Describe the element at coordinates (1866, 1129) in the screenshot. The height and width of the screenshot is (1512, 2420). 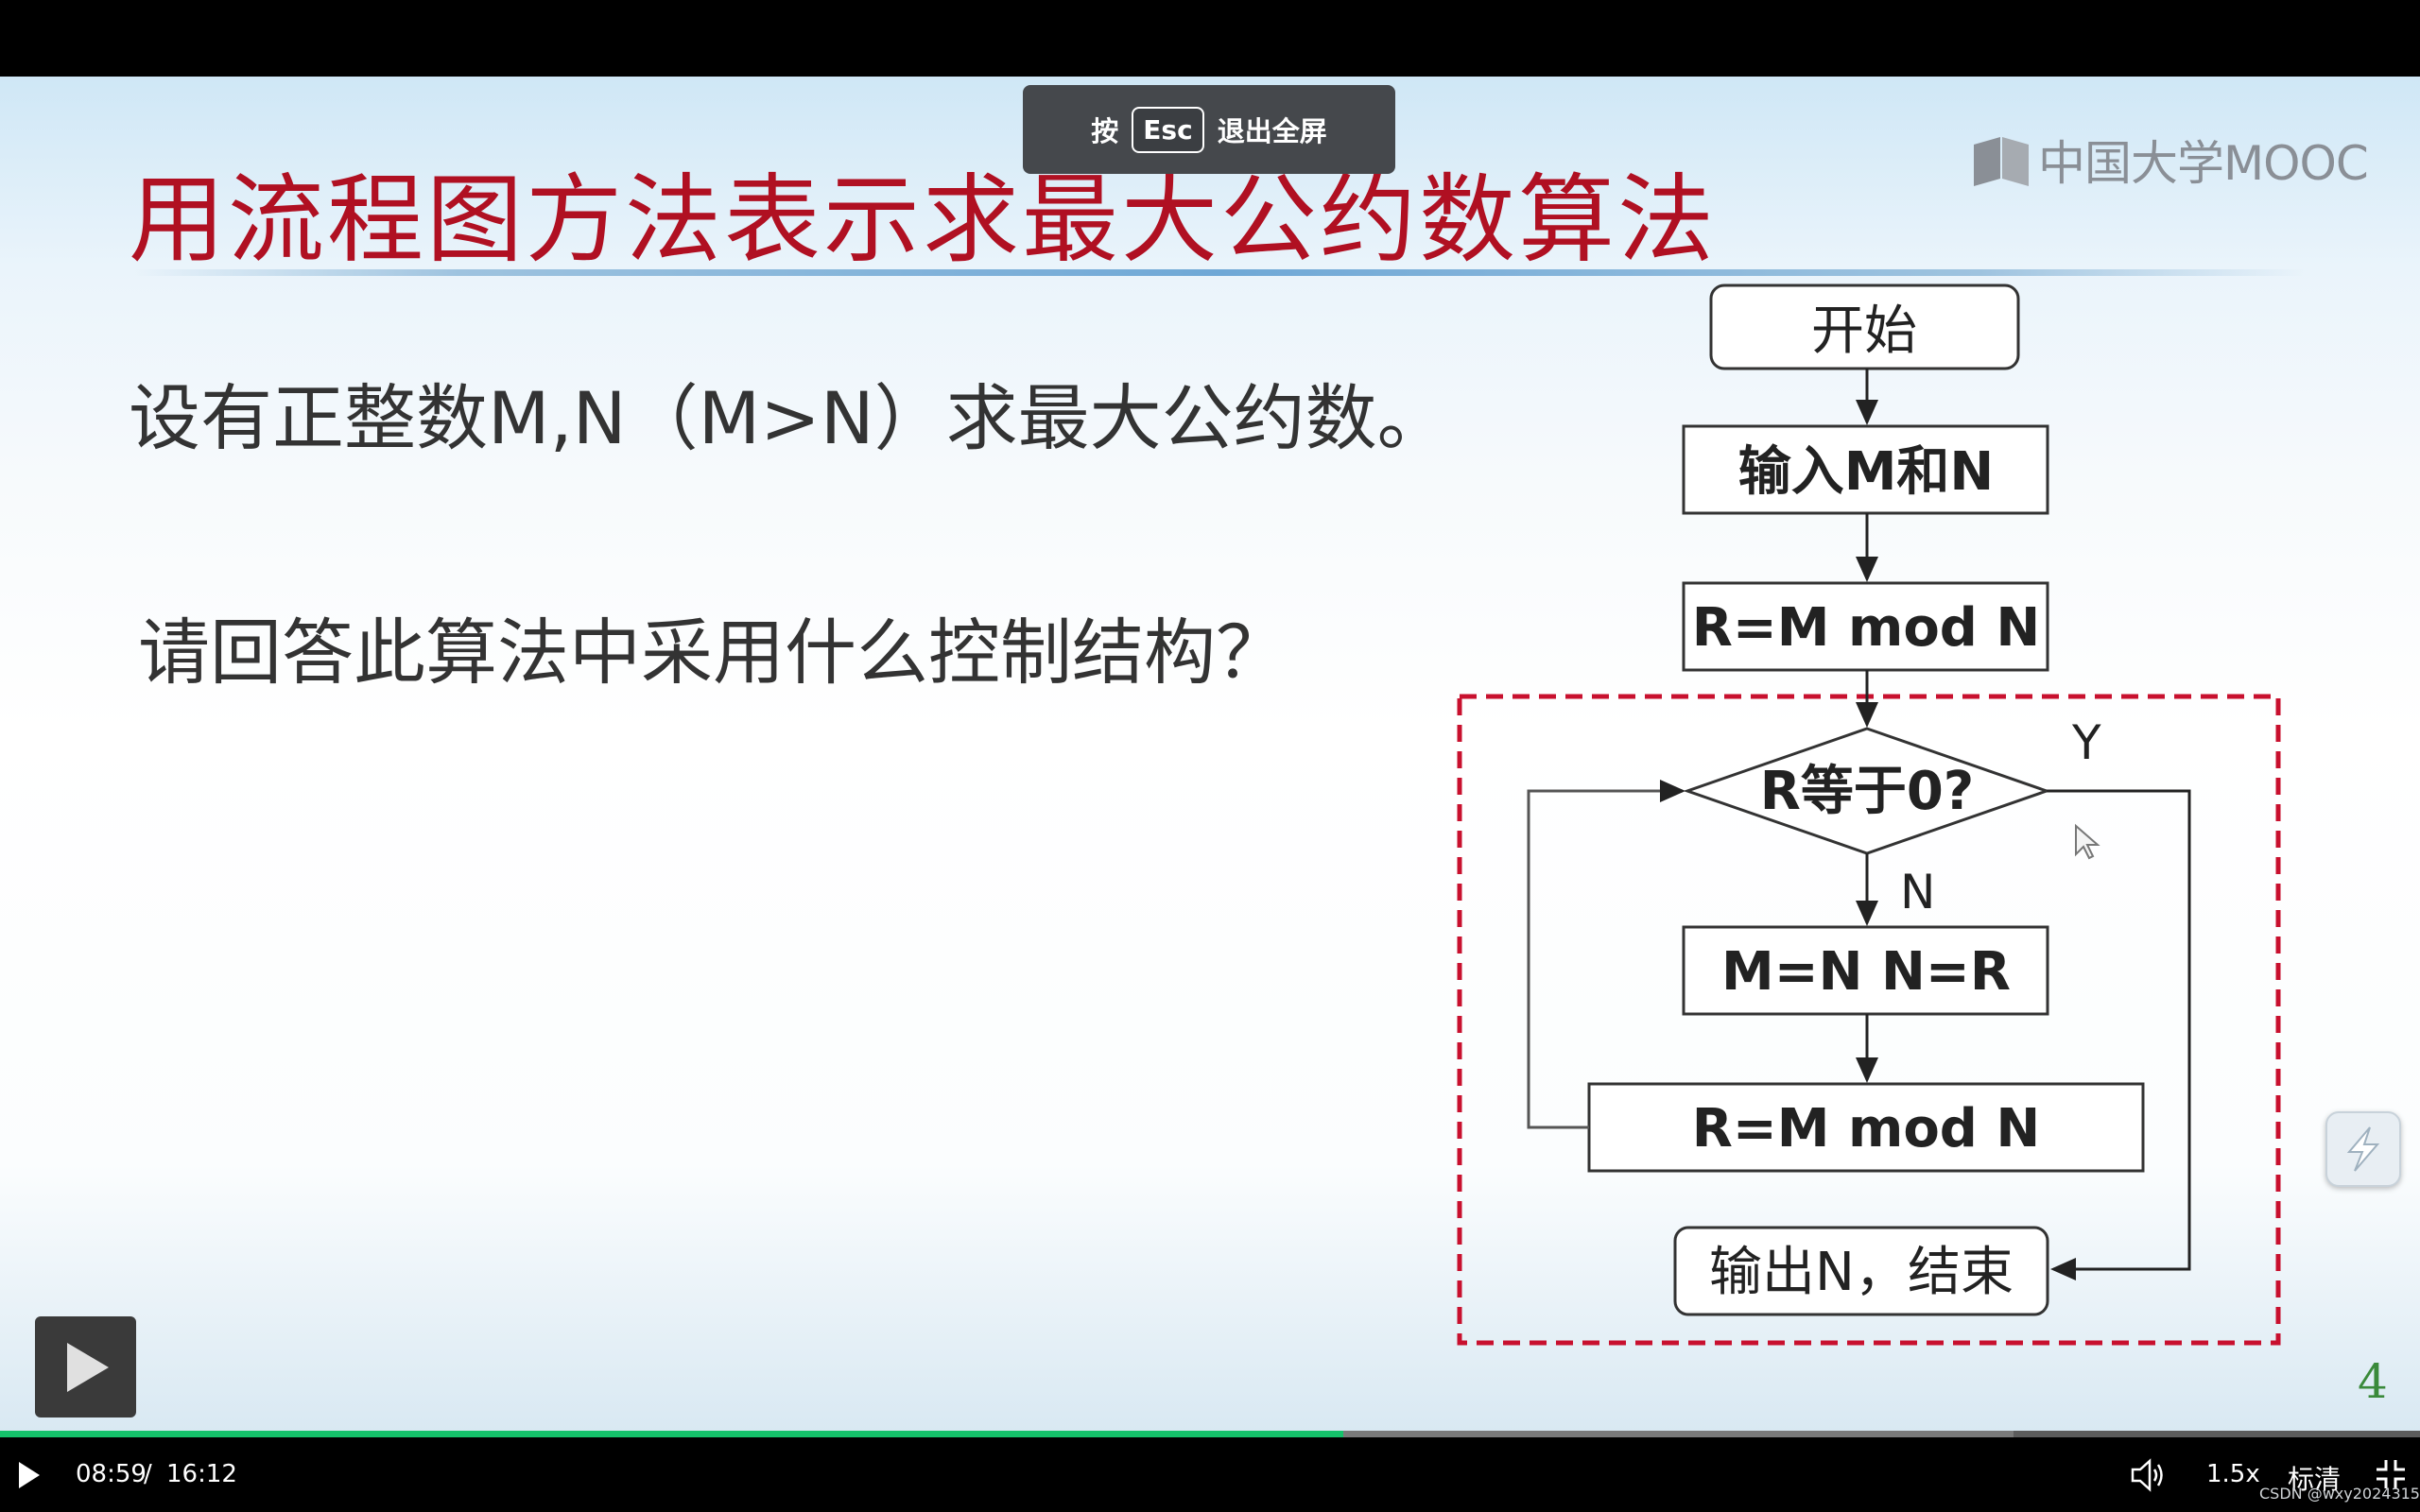
I see `step2-label: R=M mod N` at that location.